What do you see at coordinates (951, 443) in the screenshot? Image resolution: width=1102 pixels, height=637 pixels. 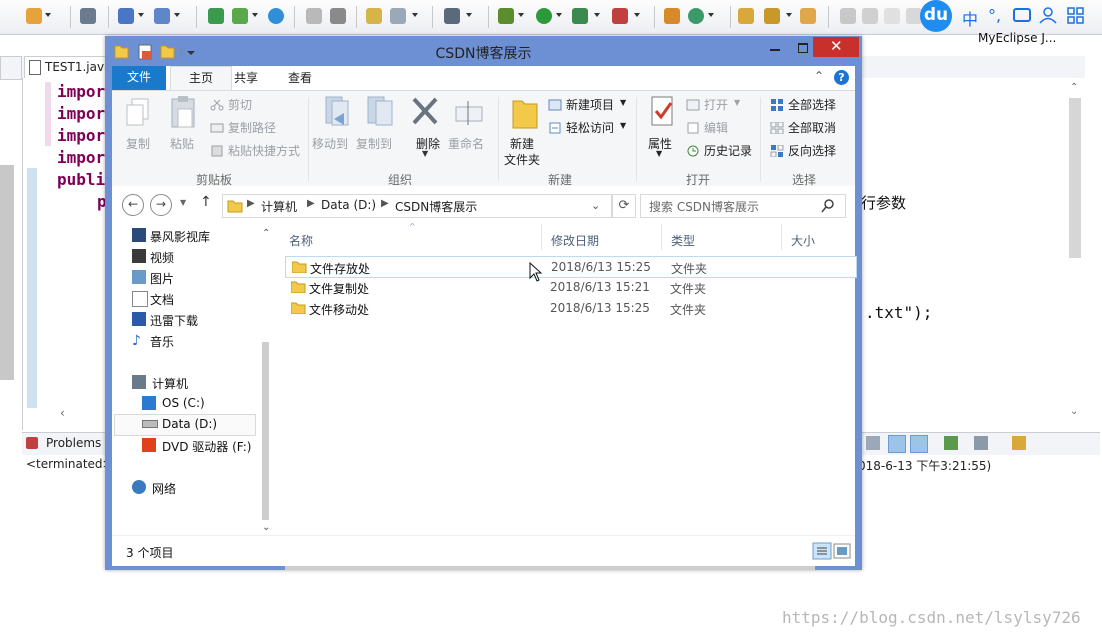 I see `console-open-icon` at bounding box center [951, 443].